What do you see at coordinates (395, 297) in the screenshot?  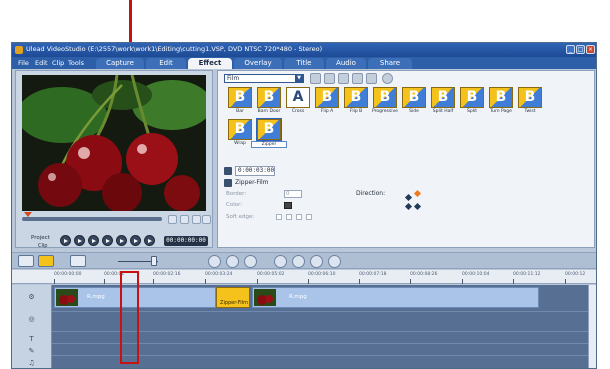 I see `video-clip: R.mpg` at bounding box center [395, 297].